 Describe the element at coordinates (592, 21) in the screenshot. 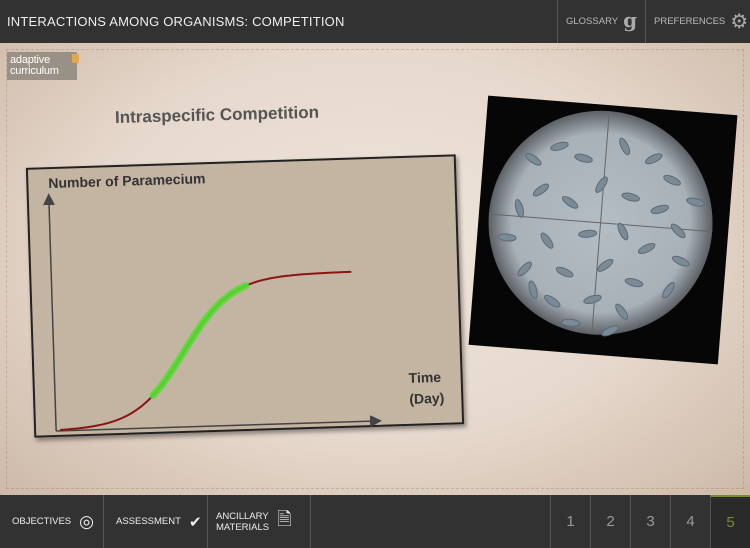

I see `glossary-label: GLOSSARY` at that location.